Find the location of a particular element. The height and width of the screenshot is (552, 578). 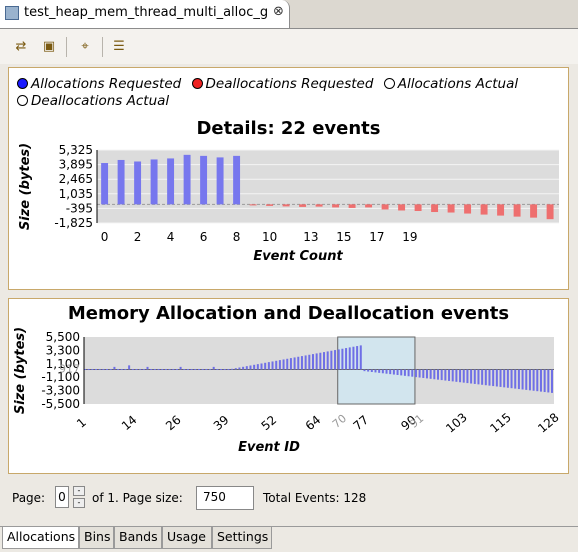

legend-item-allocations-requested: Allocations Requested is located at coordinates (99, 84).